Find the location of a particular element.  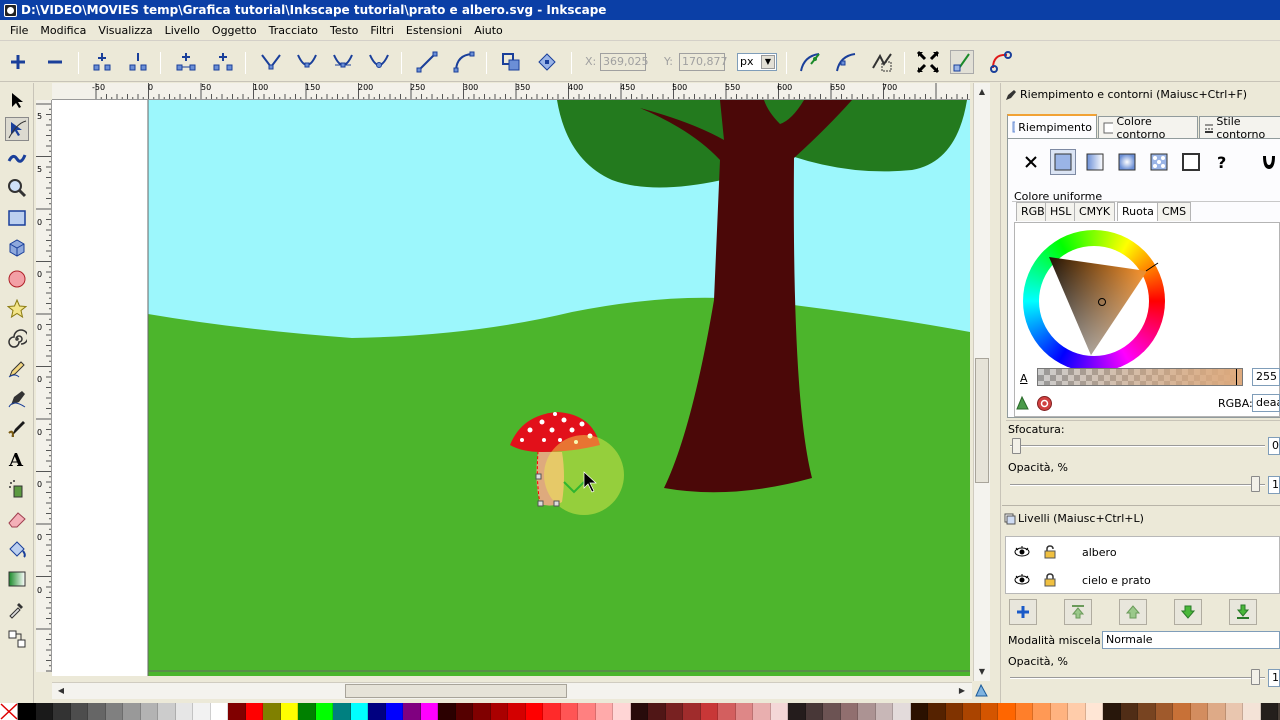

break-path-icon is located at coordinates (138, 62).